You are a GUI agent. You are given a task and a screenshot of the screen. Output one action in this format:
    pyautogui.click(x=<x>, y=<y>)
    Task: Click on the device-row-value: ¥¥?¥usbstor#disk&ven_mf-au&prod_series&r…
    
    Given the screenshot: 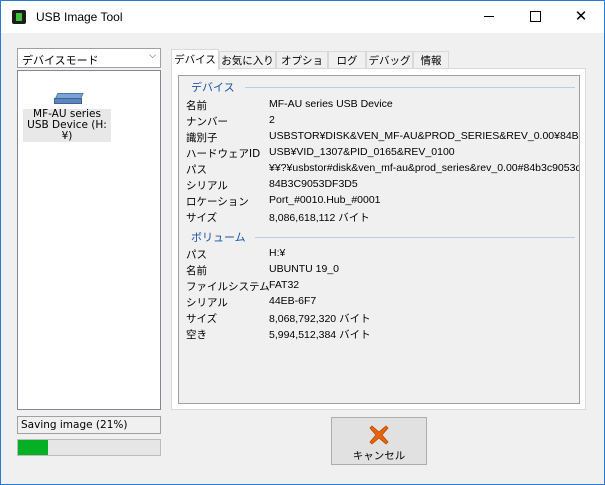 What is the action you would take?
    pyautogui.click(x=424, y=168)
    